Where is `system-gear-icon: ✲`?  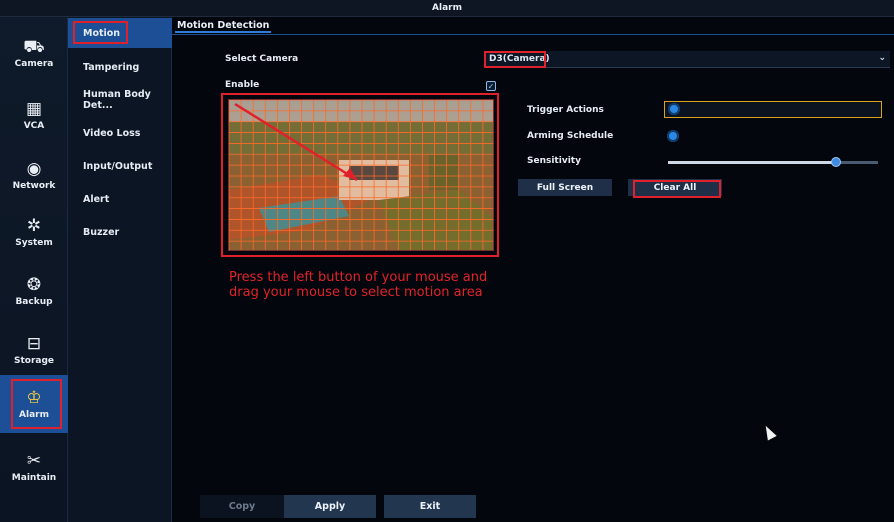 system-gear-icon: ✲ is located at coordinates (34, 225).